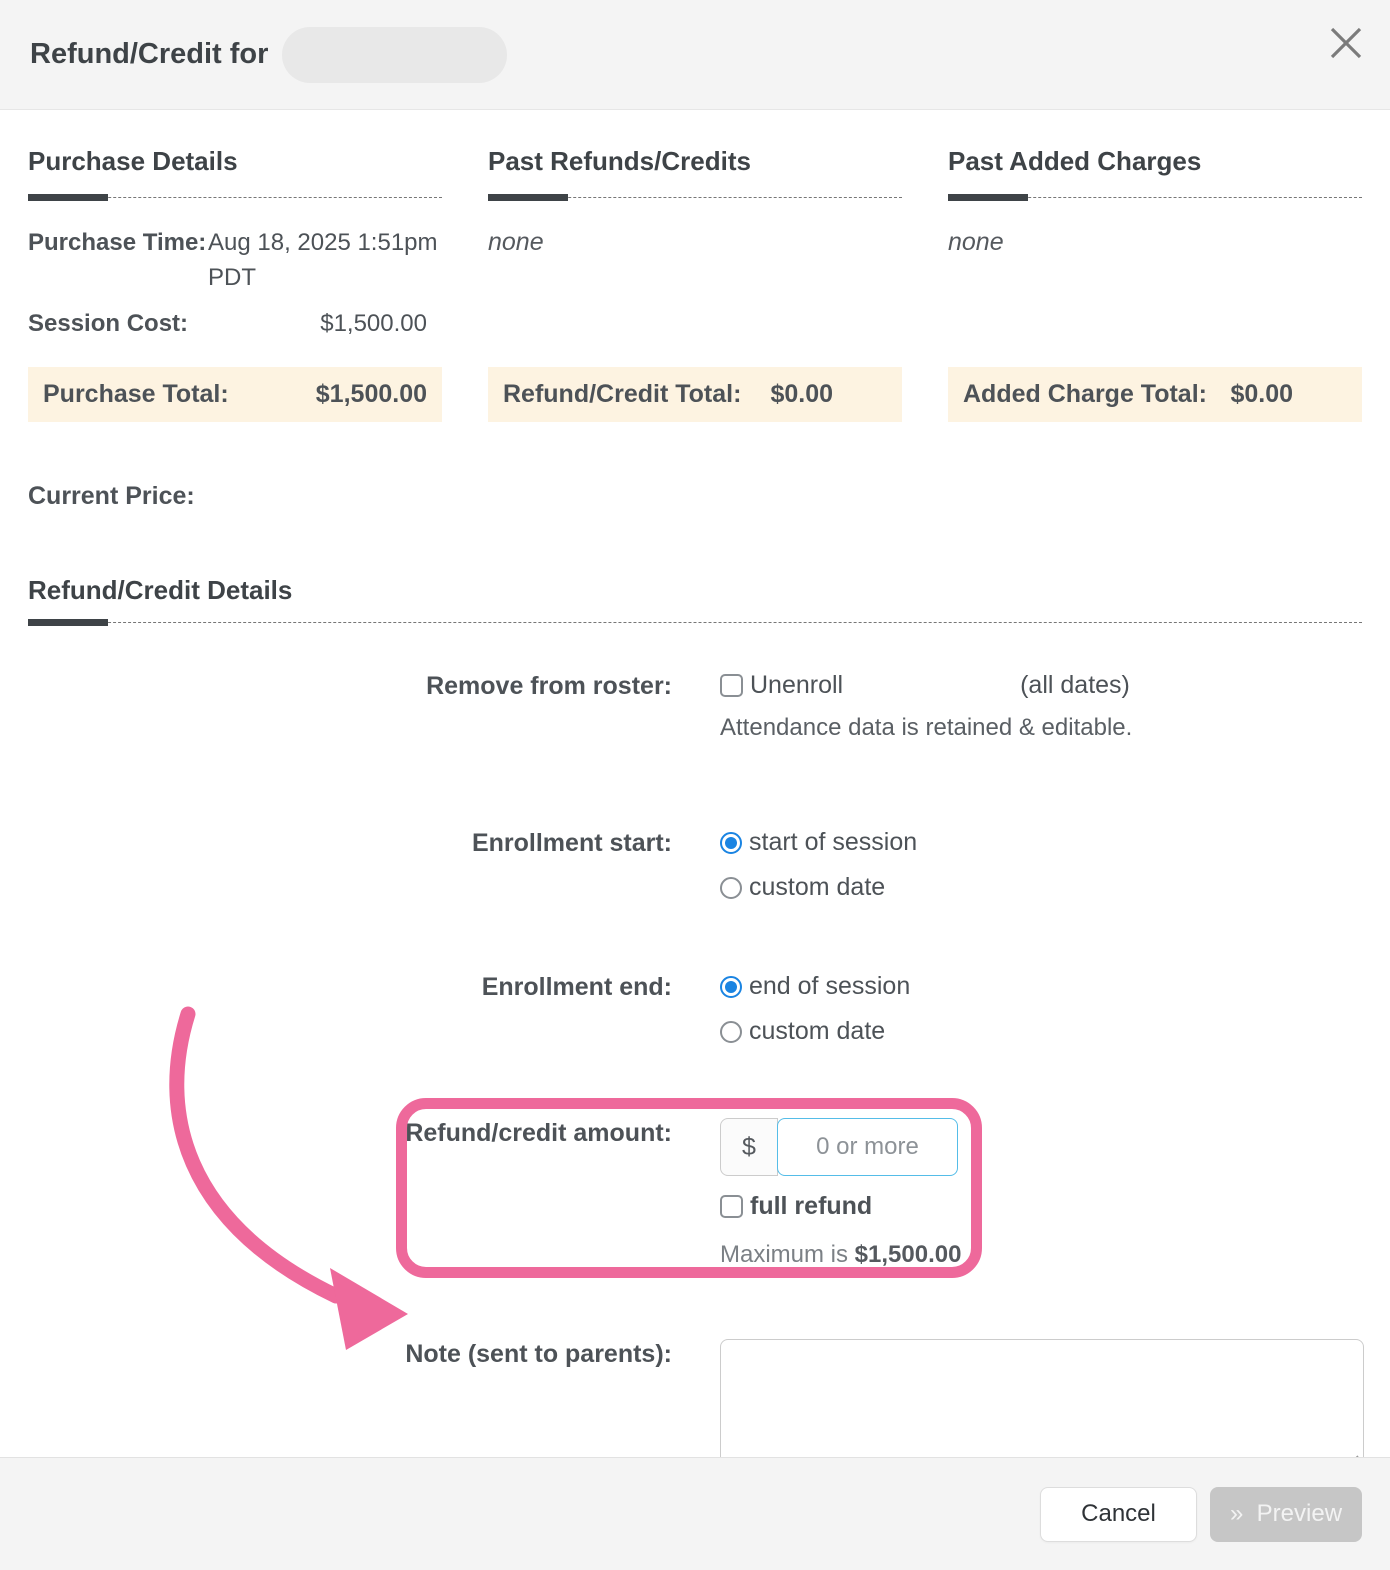 The image size is (1390, 1570). I want to click on enrollment-start-session-radio, so click(731, 842).